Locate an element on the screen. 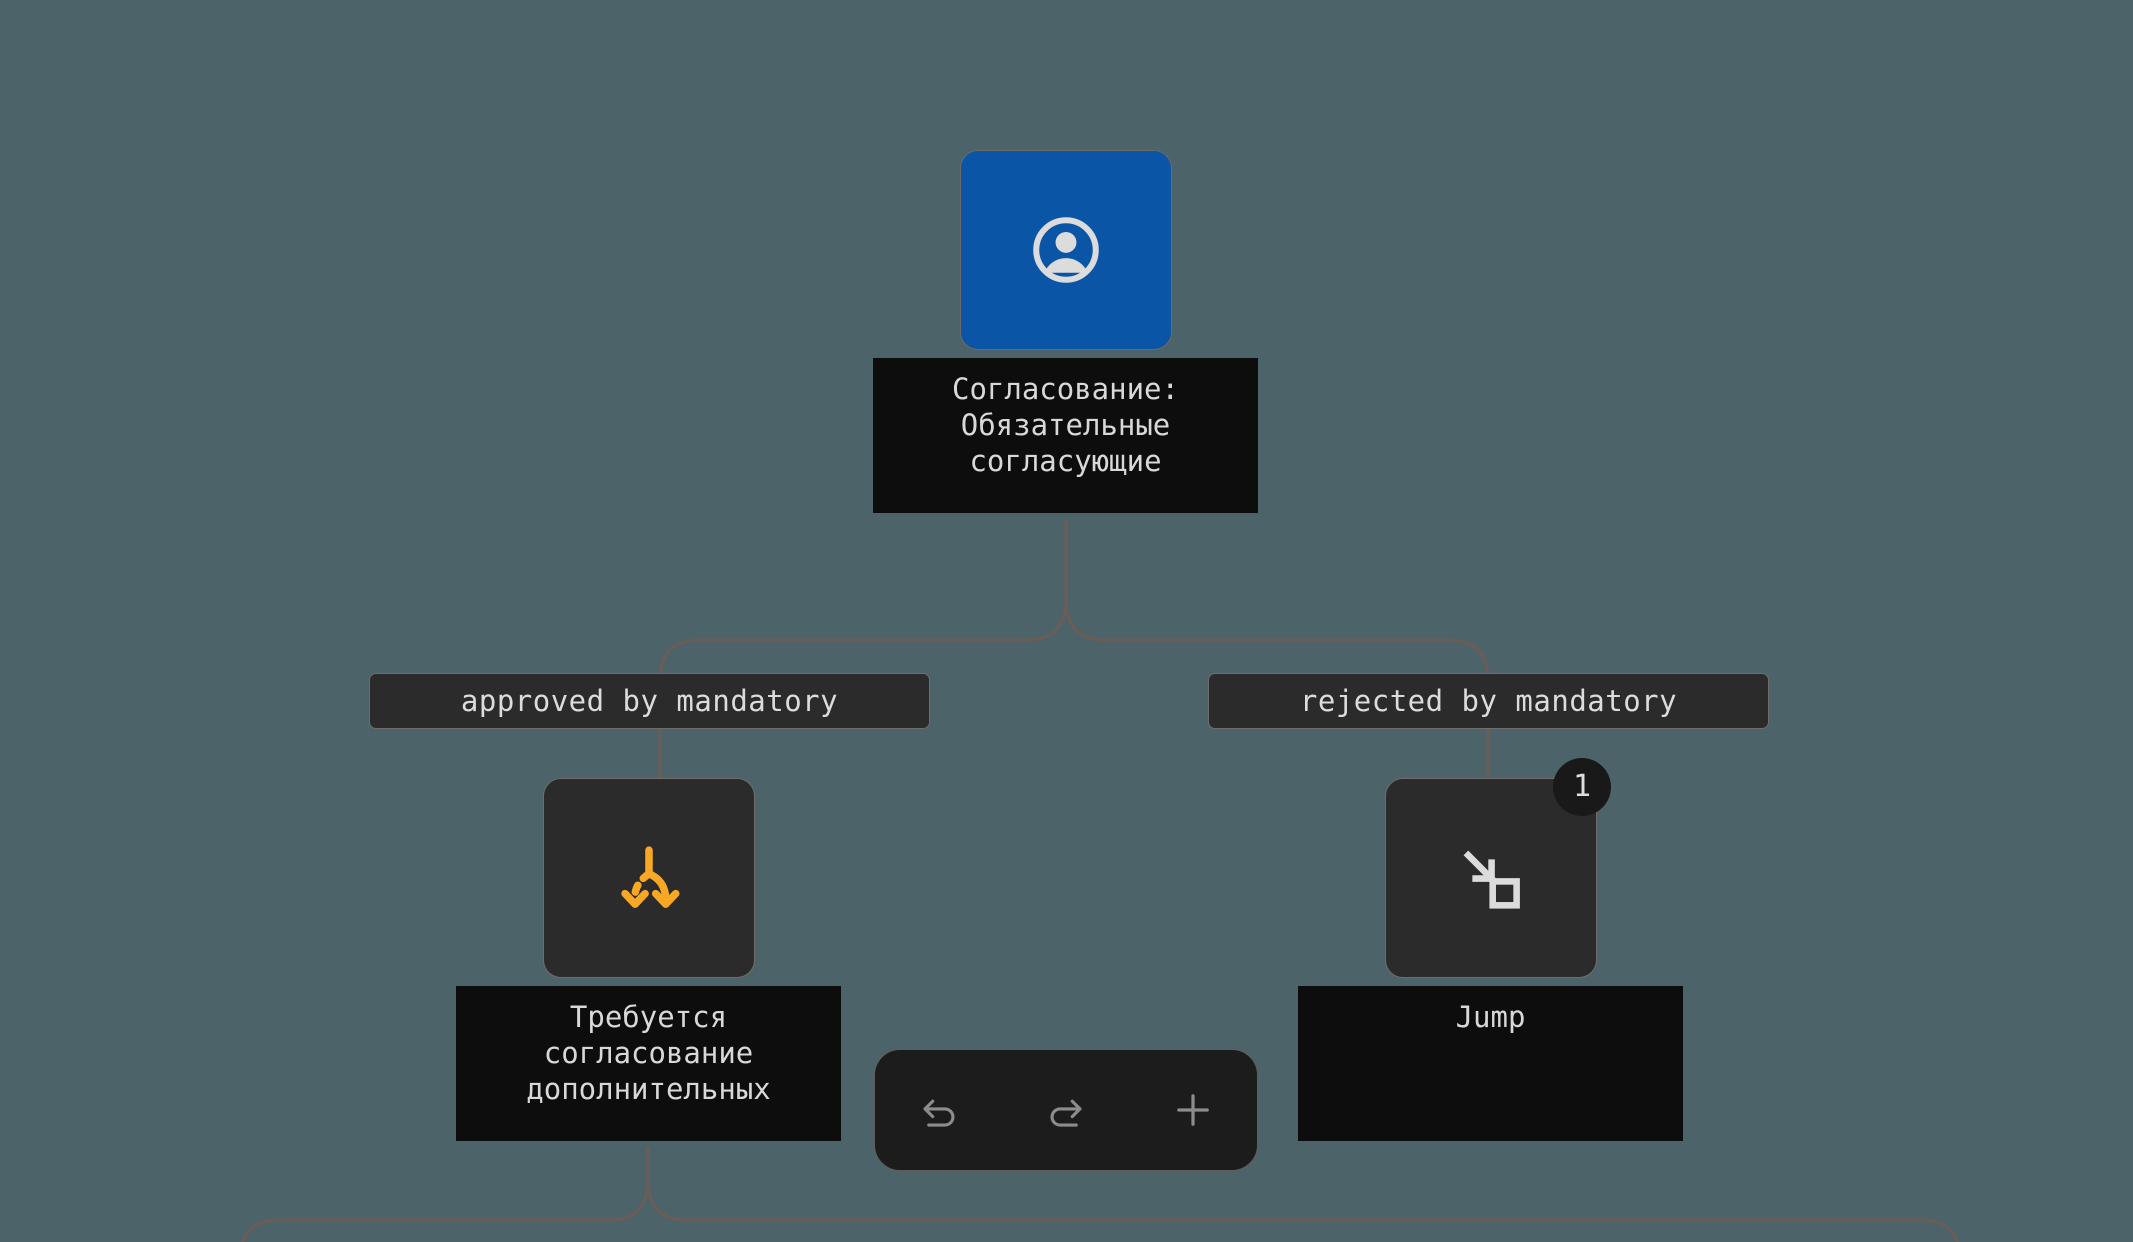 This screenshot has width=2133, height=1242. add-button is located at coordinates (1193, 1110).